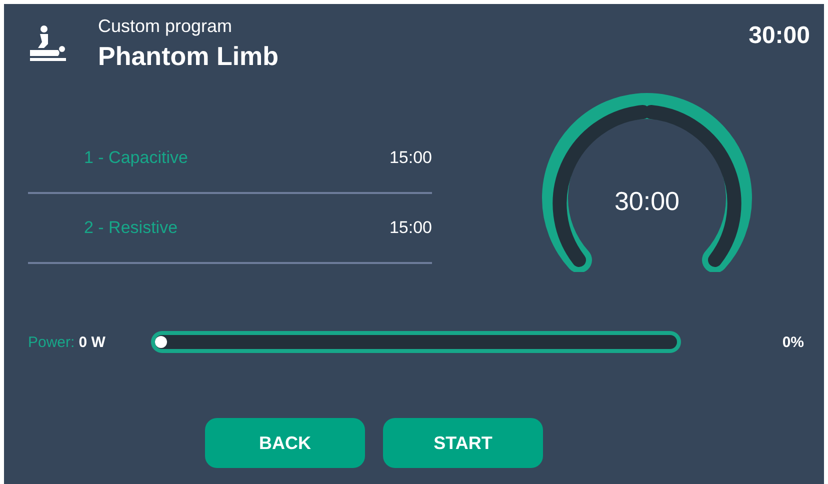 This screenshot has height=484, width=828. Describe the element at coordinates (415, 342) in the screenshot. I see `power-slider` at that location.